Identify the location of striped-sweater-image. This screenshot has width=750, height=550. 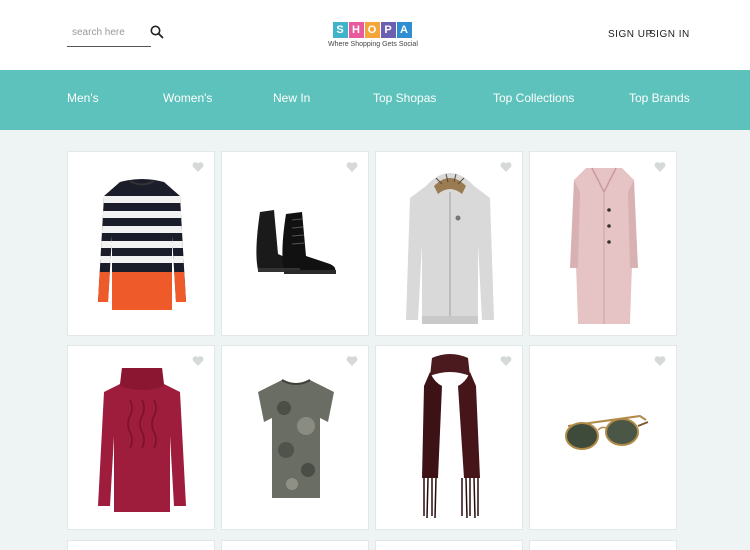
(142, 244).